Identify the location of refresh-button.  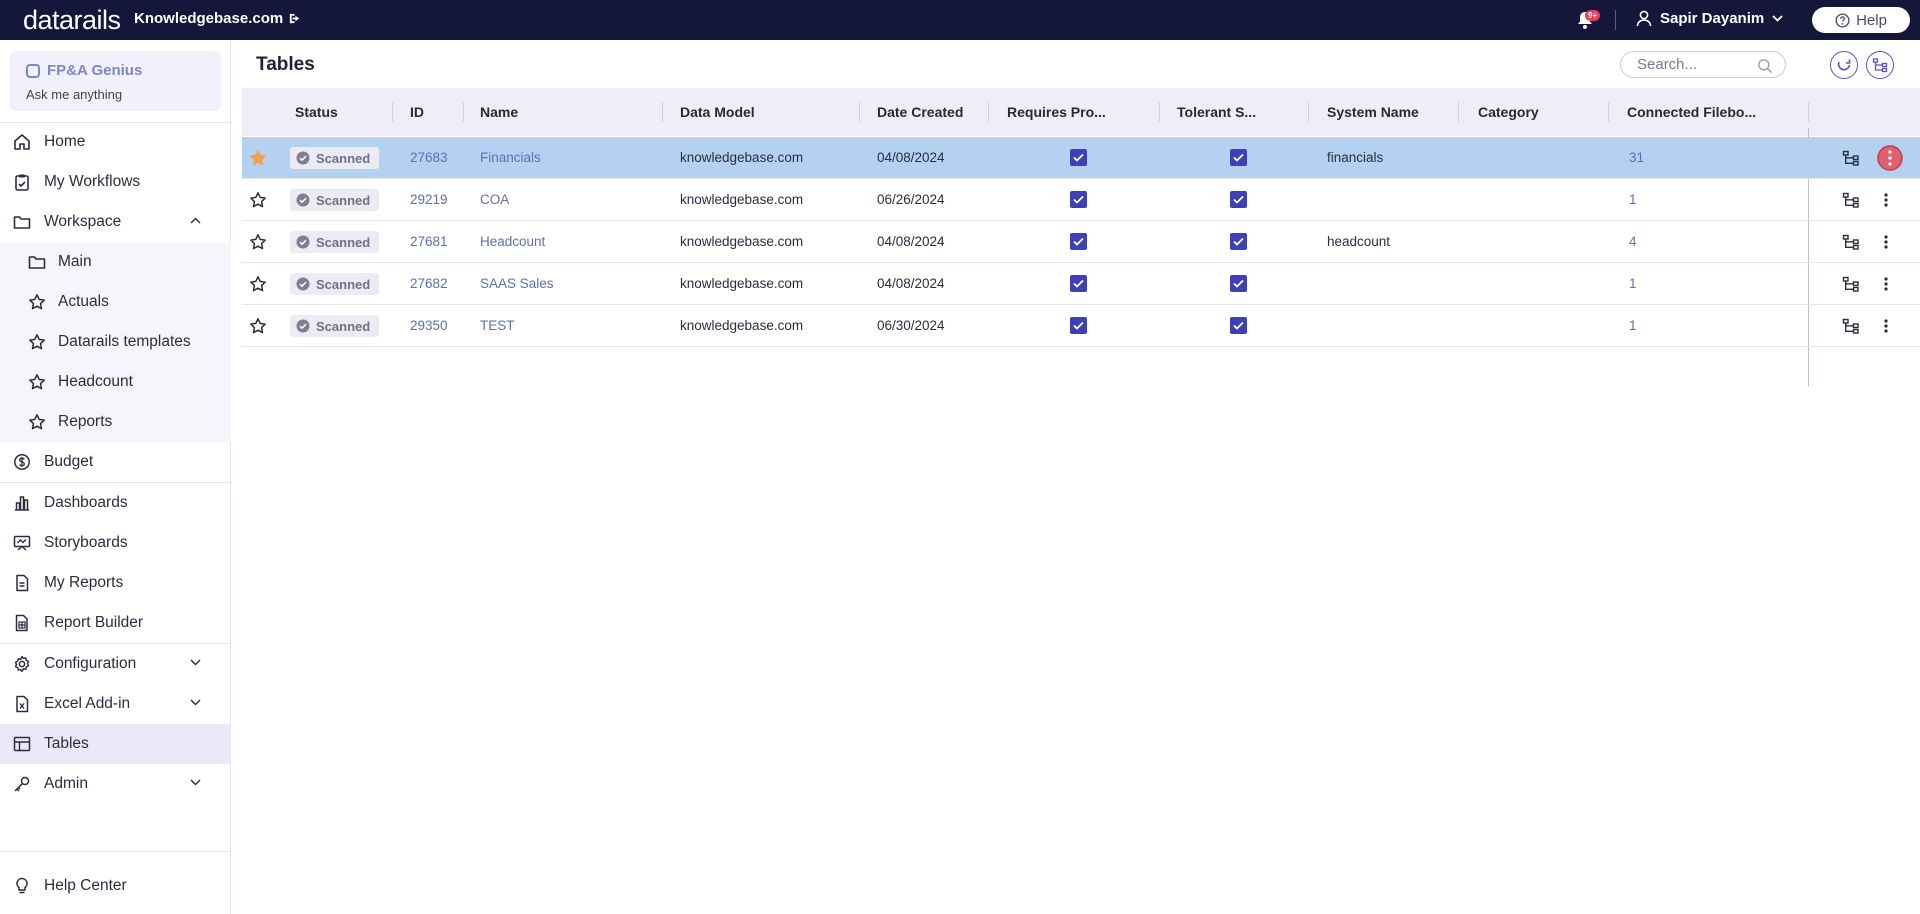
(1844, 65).